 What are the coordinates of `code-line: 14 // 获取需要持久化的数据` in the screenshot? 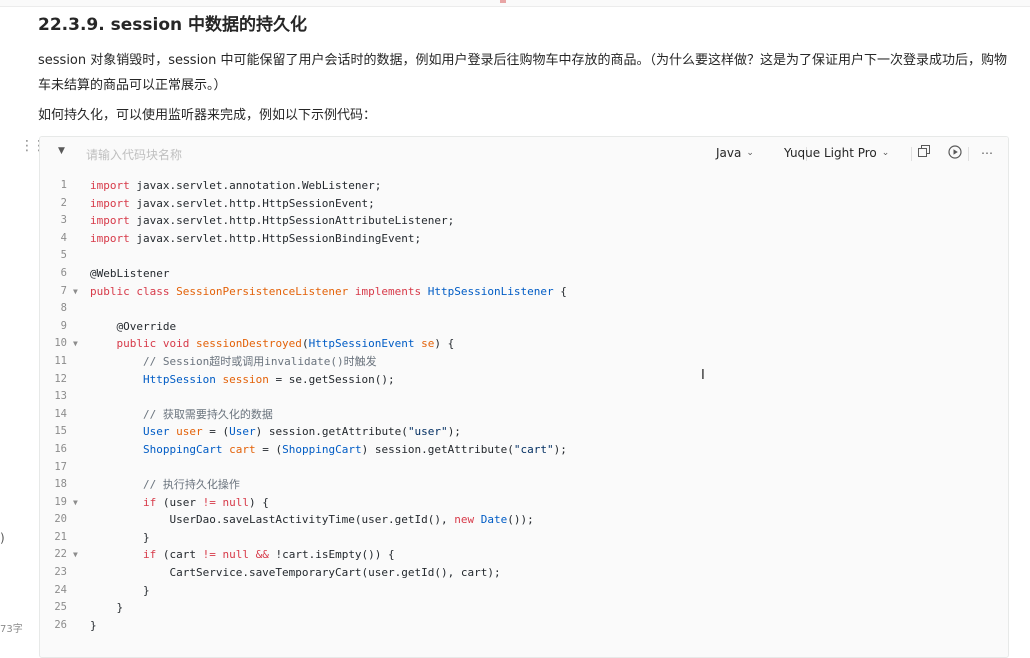 It's located at (524, 415).